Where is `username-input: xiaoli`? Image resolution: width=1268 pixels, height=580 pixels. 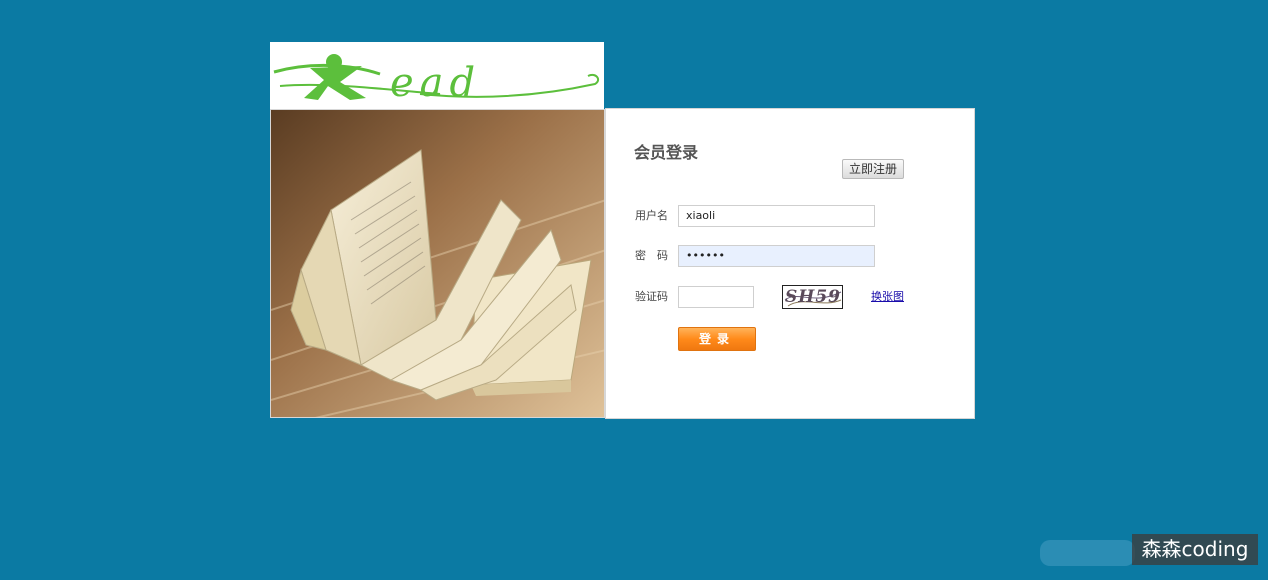
username-input: xiaoli is located at coordinates (776, 216).